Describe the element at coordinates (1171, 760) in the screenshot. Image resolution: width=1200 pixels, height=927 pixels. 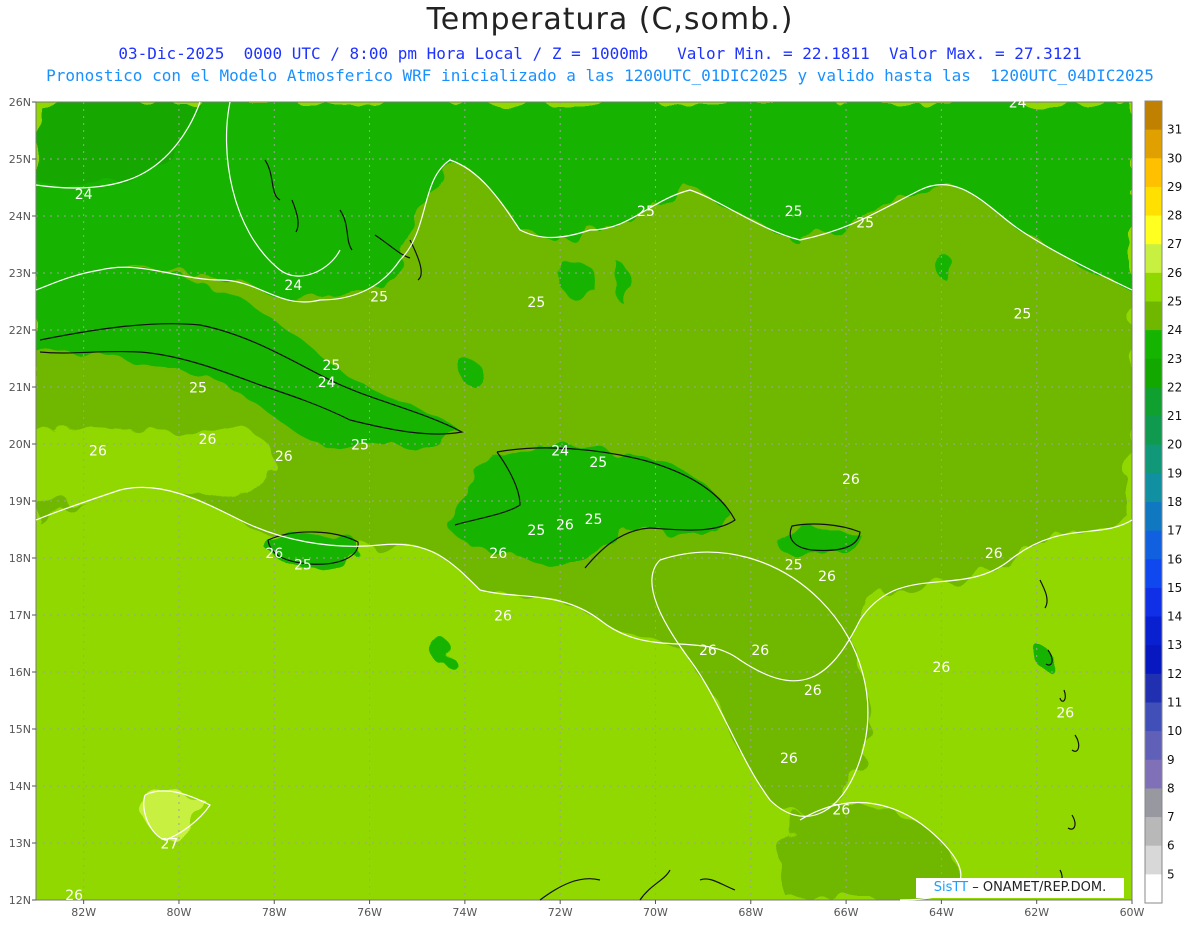
I see `colorbar-label: 9` at that location.